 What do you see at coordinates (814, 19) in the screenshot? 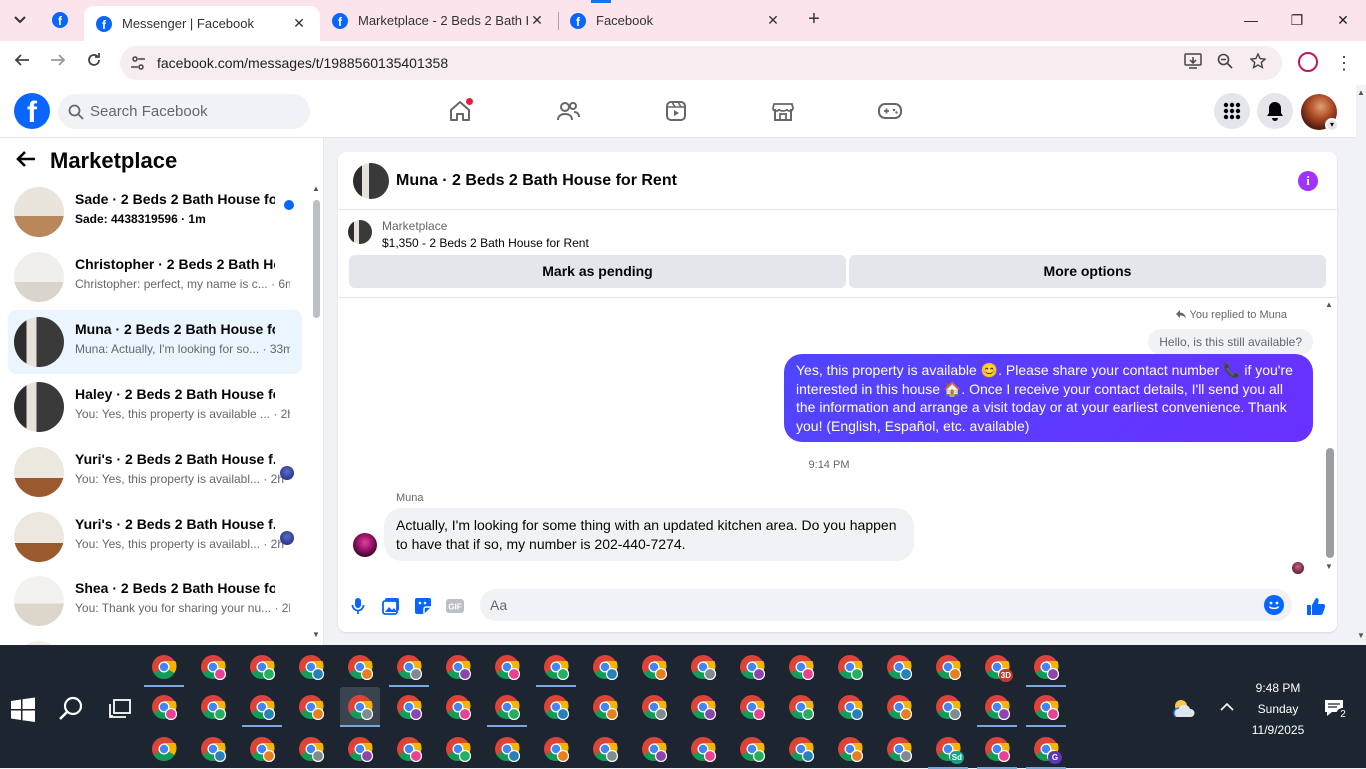
I see `new-tab-button: +` at bounding box center [814, 19].